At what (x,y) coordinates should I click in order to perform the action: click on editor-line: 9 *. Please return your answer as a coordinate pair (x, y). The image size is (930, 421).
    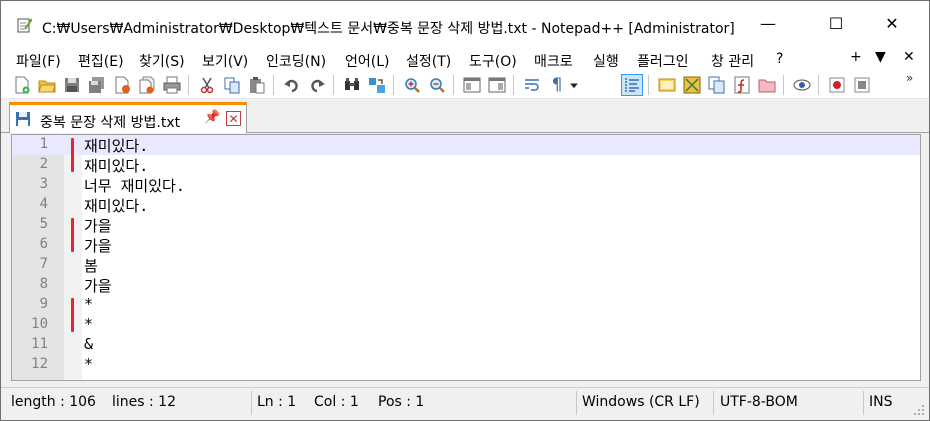
    Looking at the image, I should click on (466, 305).